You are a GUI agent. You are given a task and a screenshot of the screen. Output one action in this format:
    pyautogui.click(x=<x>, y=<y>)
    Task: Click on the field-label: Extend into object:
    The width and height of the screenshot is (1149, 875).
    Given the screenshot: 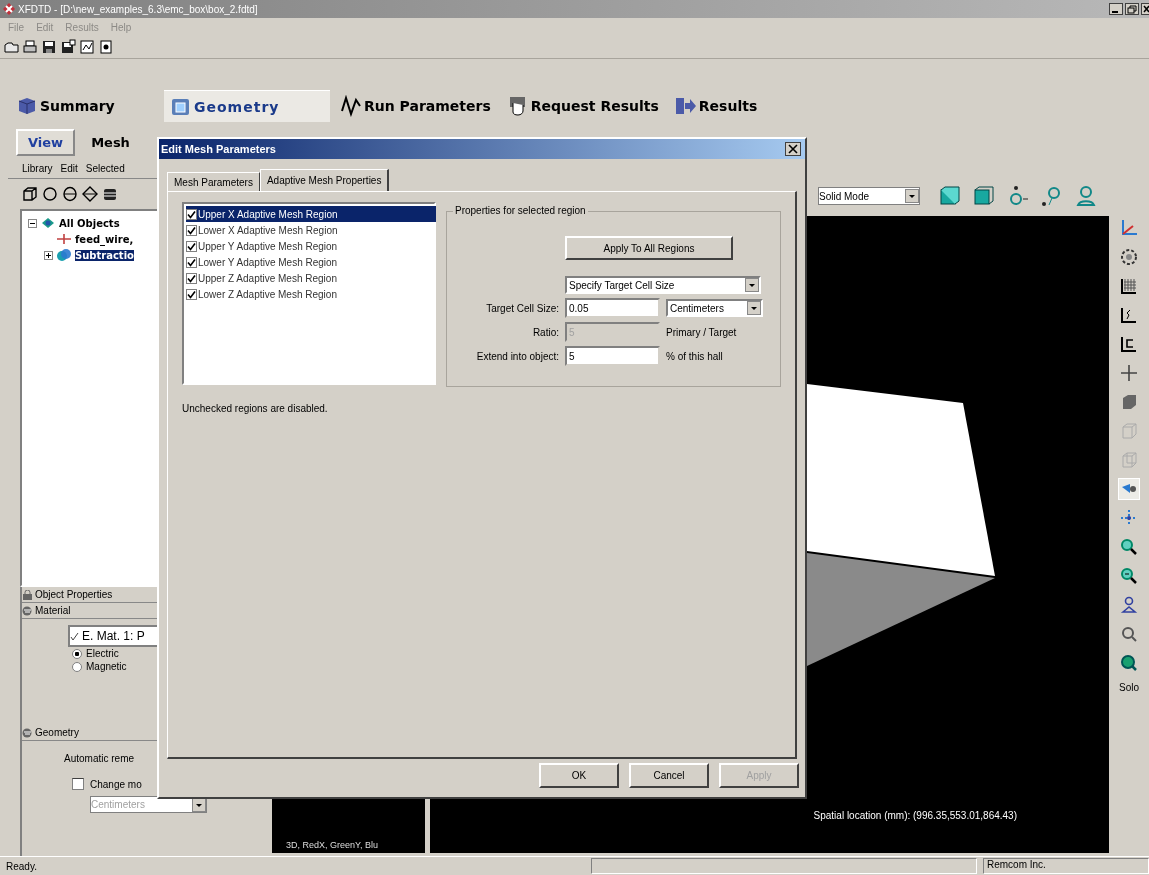 What is the action you would take?
    pyautogui.click(x=517, y=356)
    